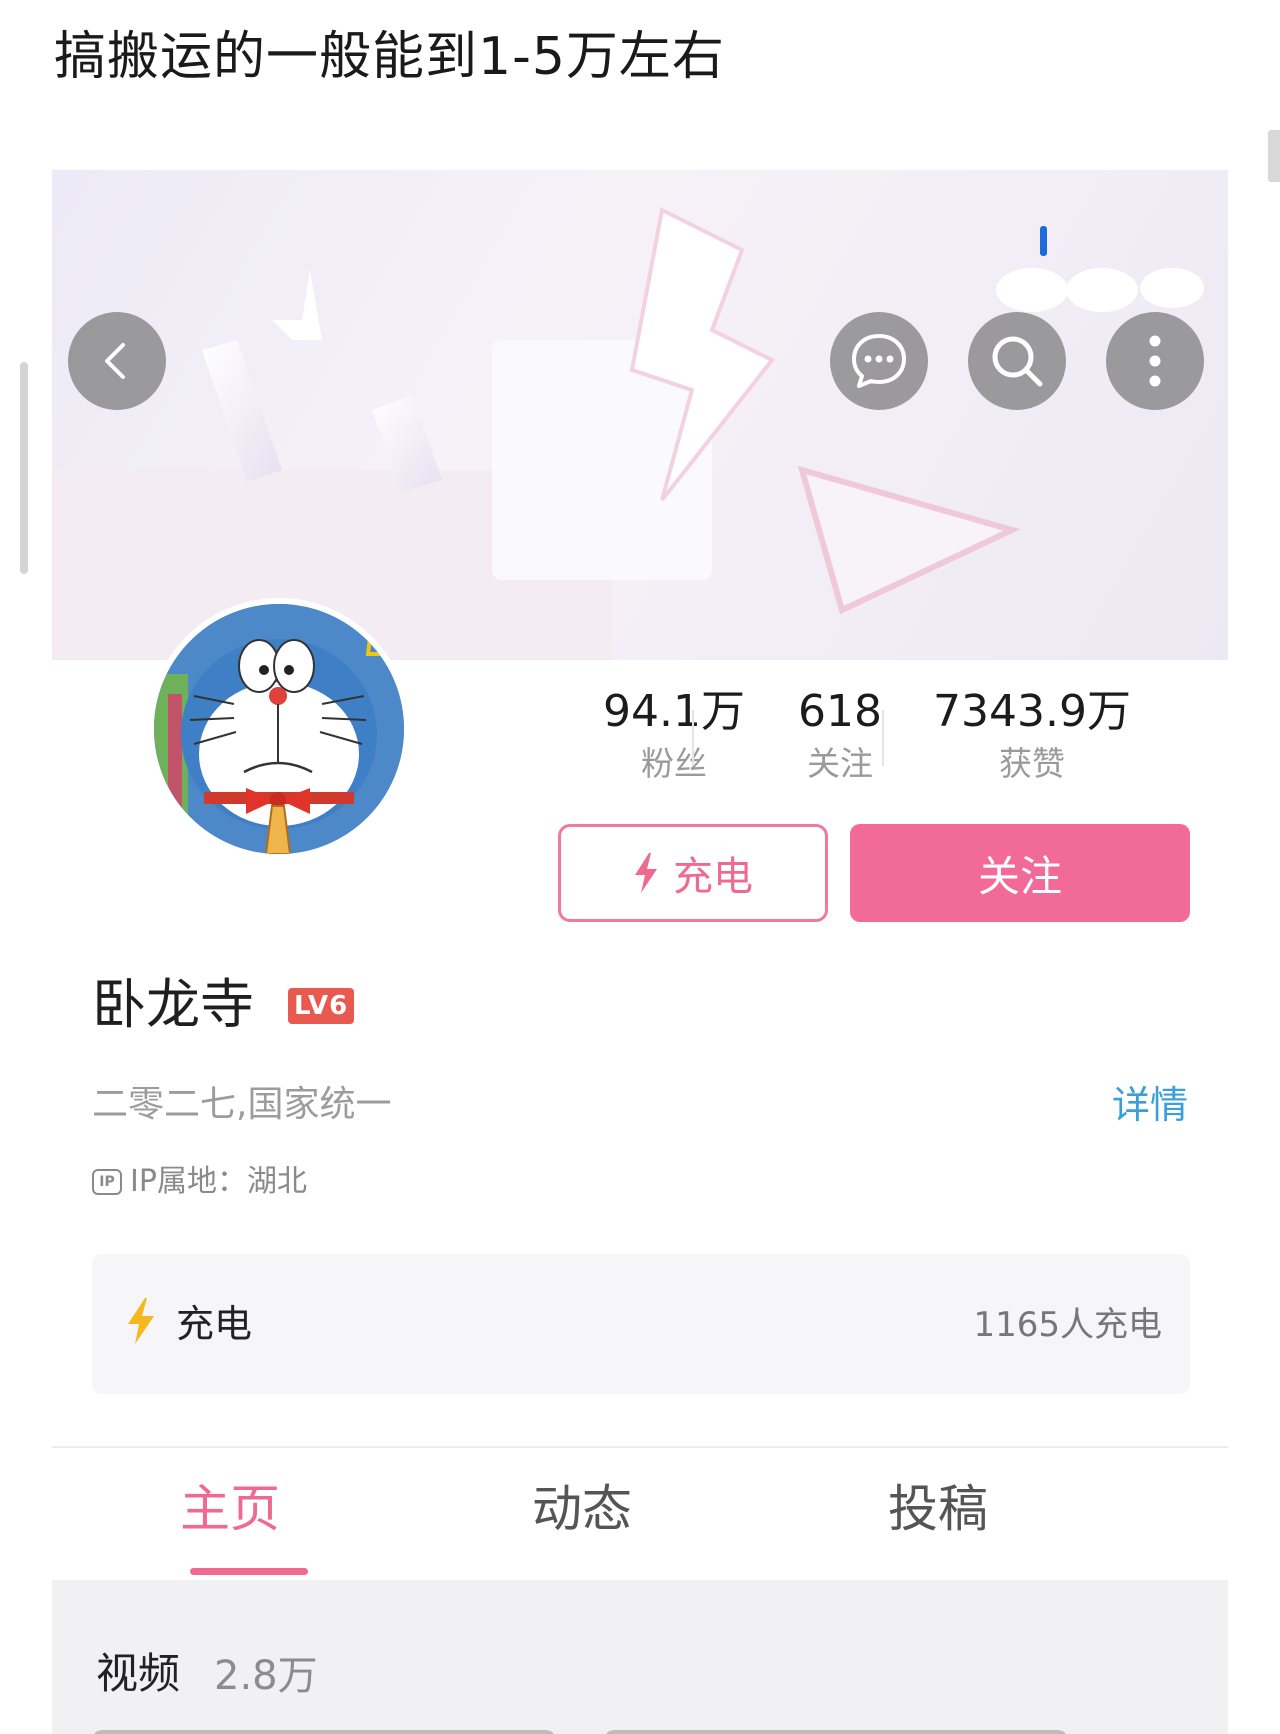 The height and width of the screenshot is (1734, 1280). I want to click on back-button, so click(117, 361).